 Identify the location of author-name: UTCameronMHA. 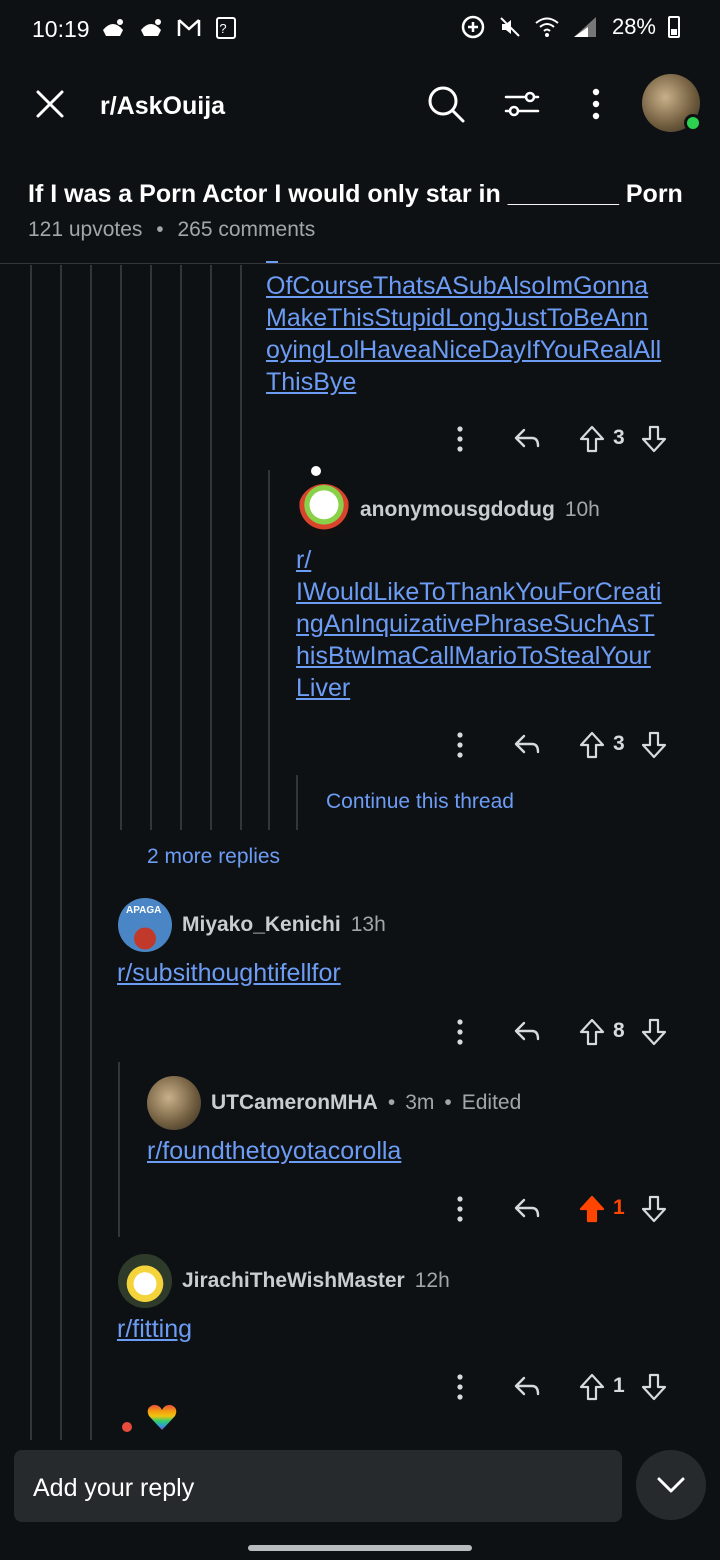
(294, 1103).